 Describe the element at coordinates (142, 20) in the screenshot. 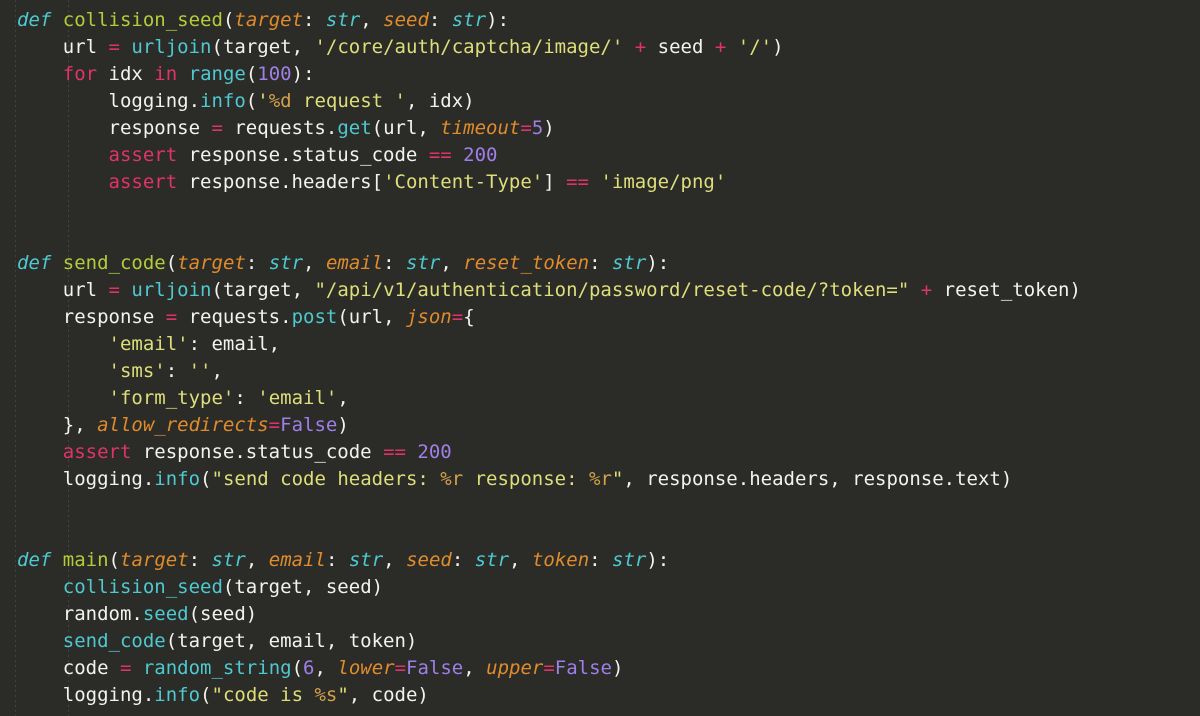

I see `code-token-fname: collision_seed` at that location.